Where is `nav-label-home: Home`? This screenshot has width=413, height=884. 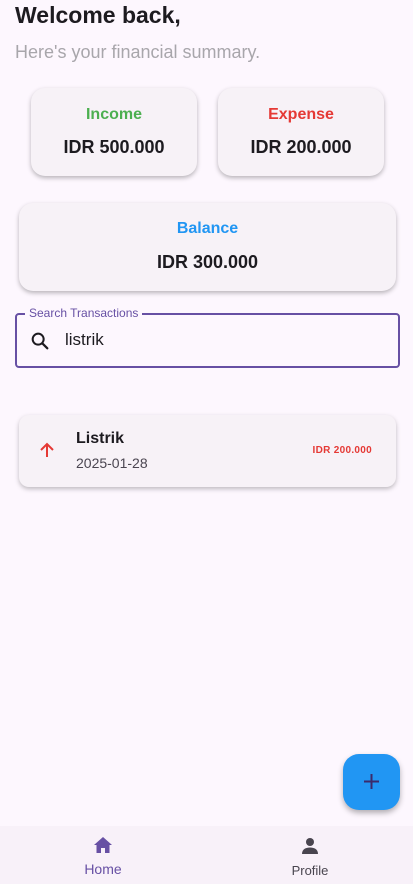 nav-label-home: Home is located at coordinates (103, 869).